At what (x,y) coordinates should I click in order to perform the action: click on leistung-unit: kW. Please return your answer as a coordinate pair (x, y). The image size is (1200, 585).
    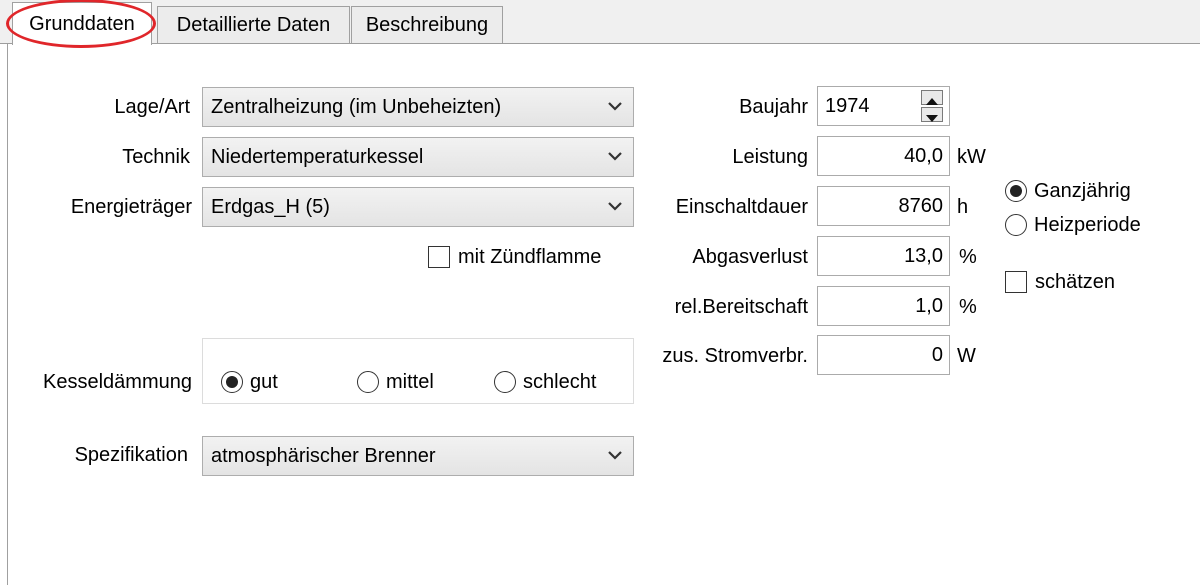
    Looking at the image, I should click on (971, 157).